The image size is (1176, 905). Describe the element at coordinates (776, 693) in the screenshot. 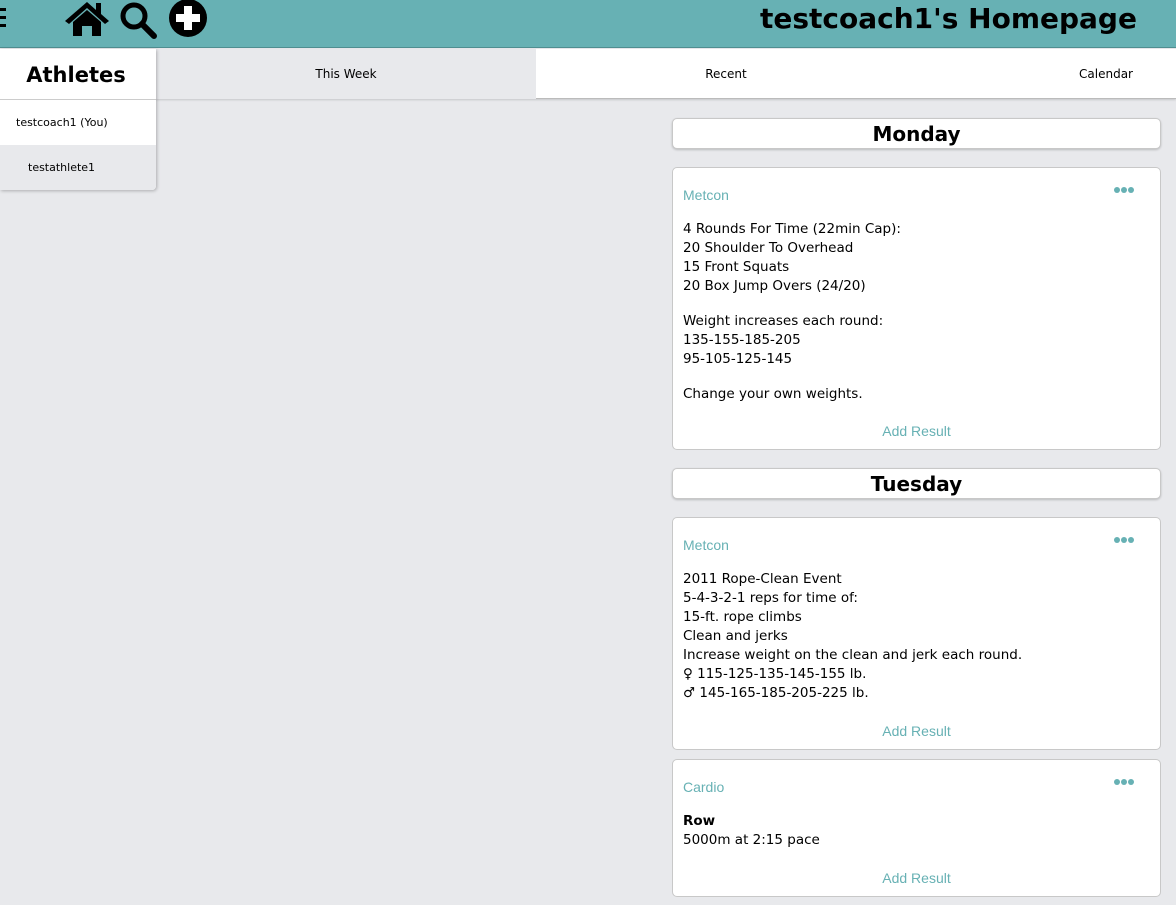

I see `workout-line: ♂ 145-165-185-205-225 lb.` at that location.